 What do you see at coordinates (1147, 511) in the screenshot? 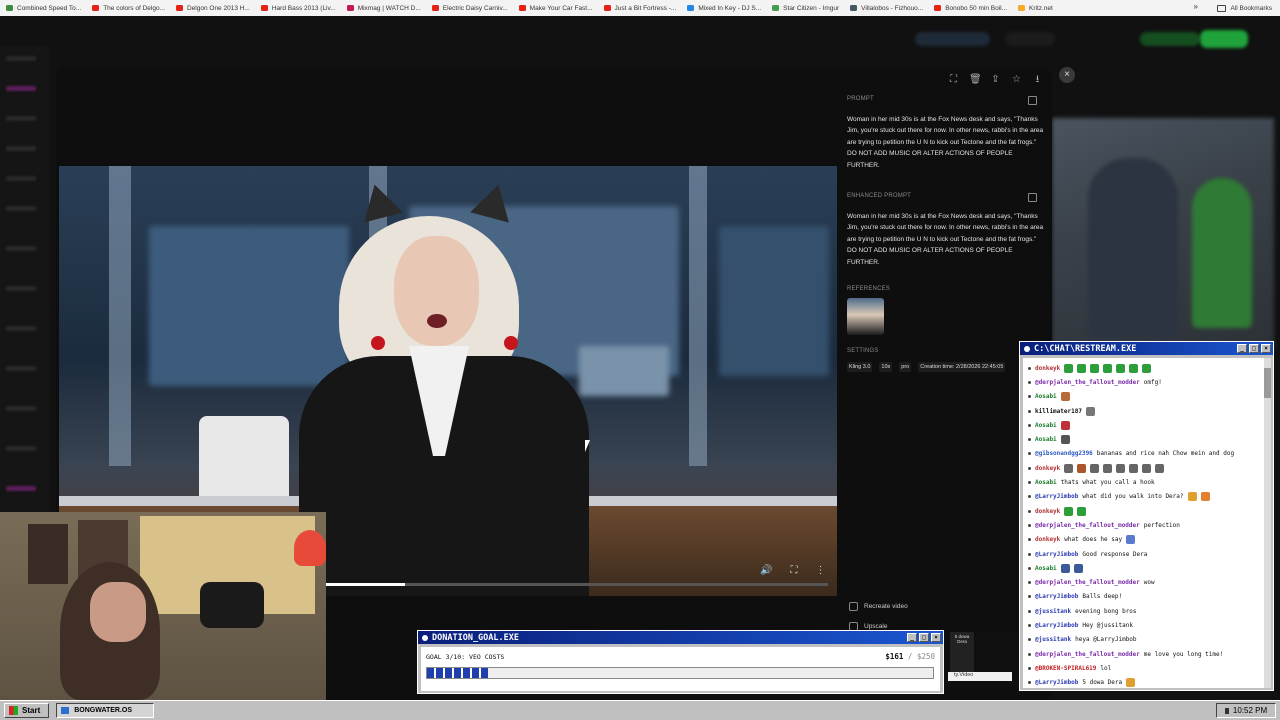
I see `chat-message: donkeyk` at bounding box center [1147, 511].